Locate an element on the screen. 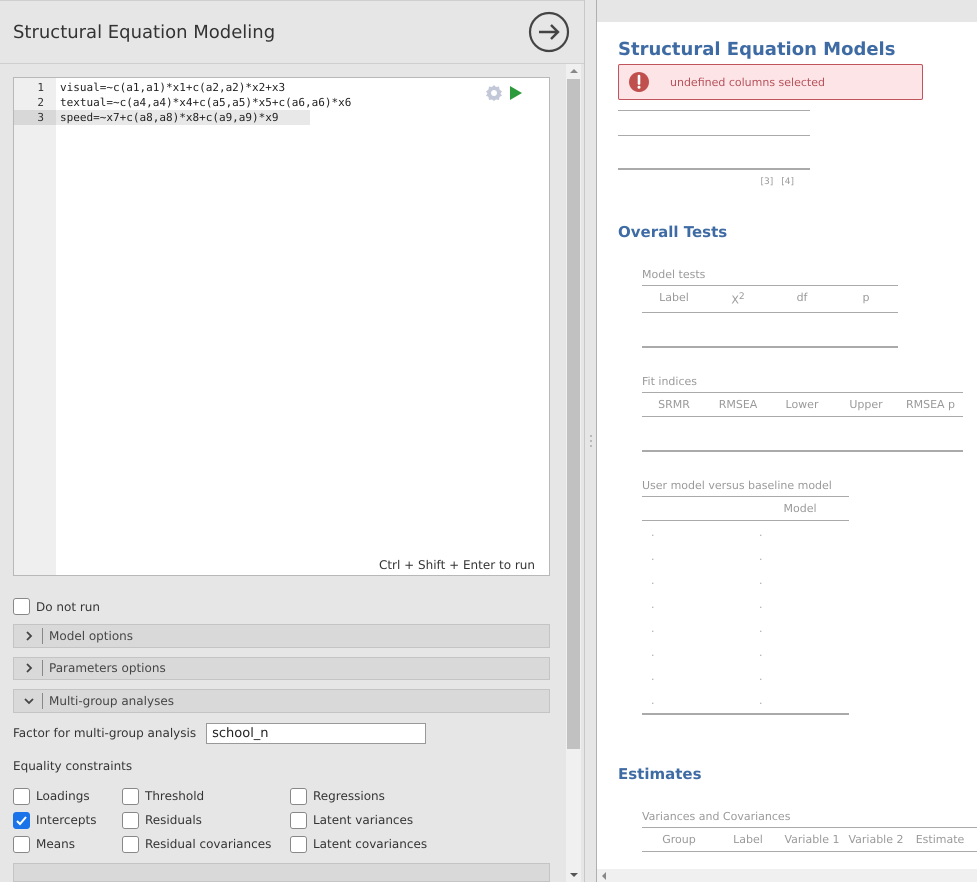 The width and height of the screenshot is (977, 882). play-icon is located at coordinates (516, 93).